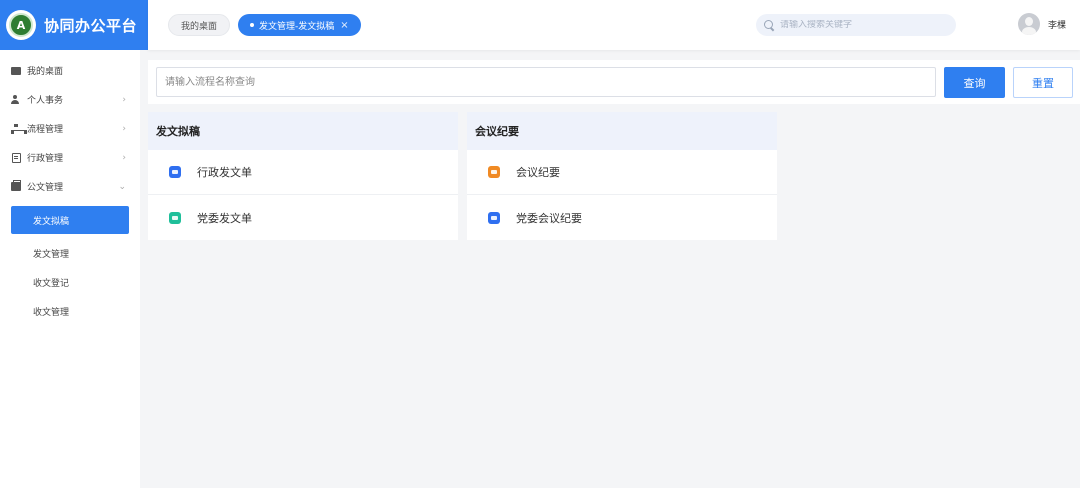 The image size is (1080, 488). Describe the element at coordinates (622, 217) in the screenshot. I see `list-item-party-meeting-minutes: 党委会议纪要` at that location.